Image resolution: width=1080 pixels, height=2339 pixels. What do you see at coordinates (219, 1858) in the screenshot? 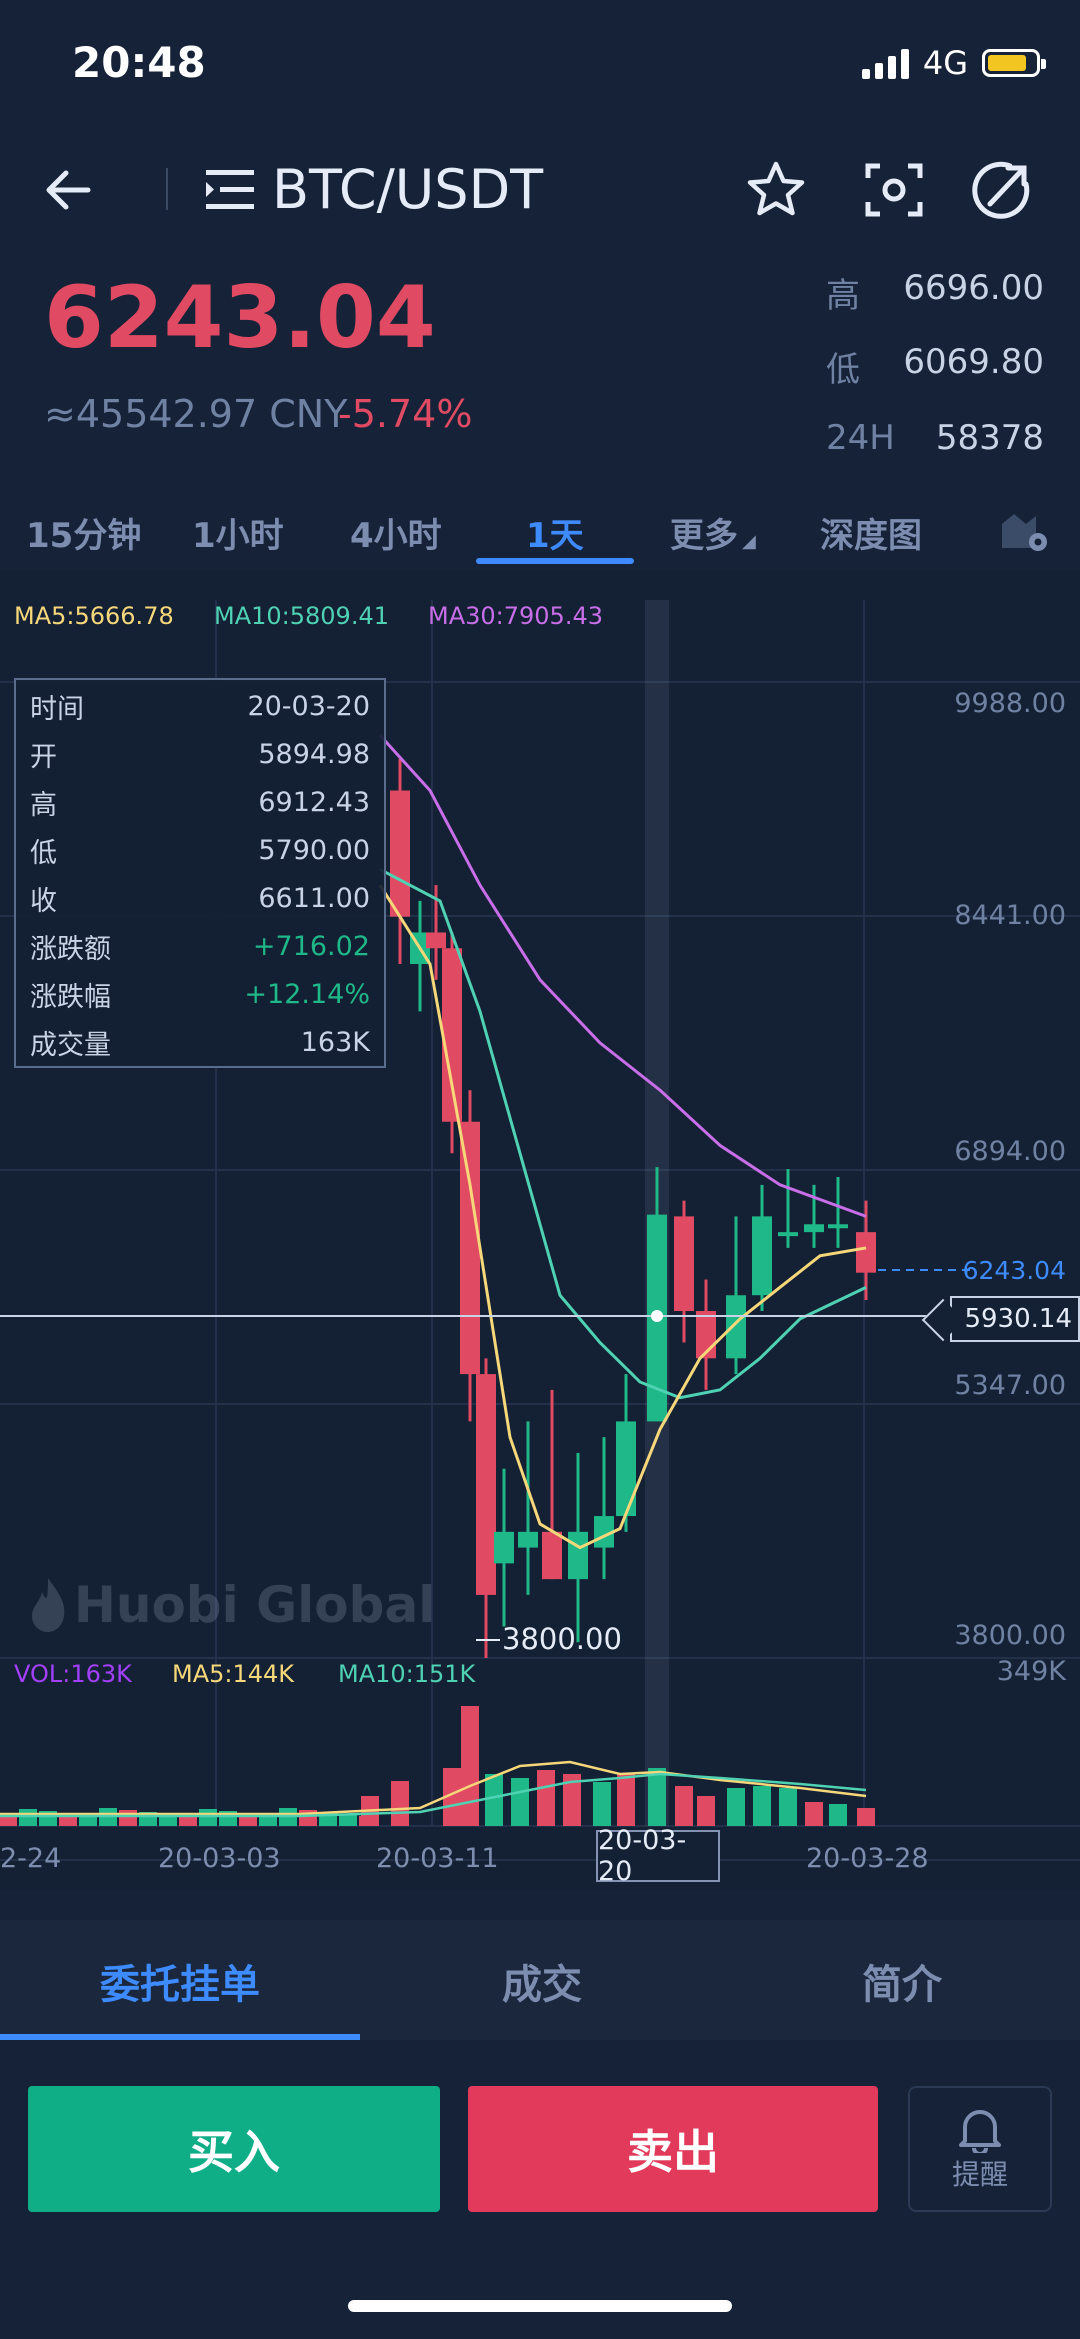
I see `x-label-2: 20-03-03` at bounding box center [219, 1858].